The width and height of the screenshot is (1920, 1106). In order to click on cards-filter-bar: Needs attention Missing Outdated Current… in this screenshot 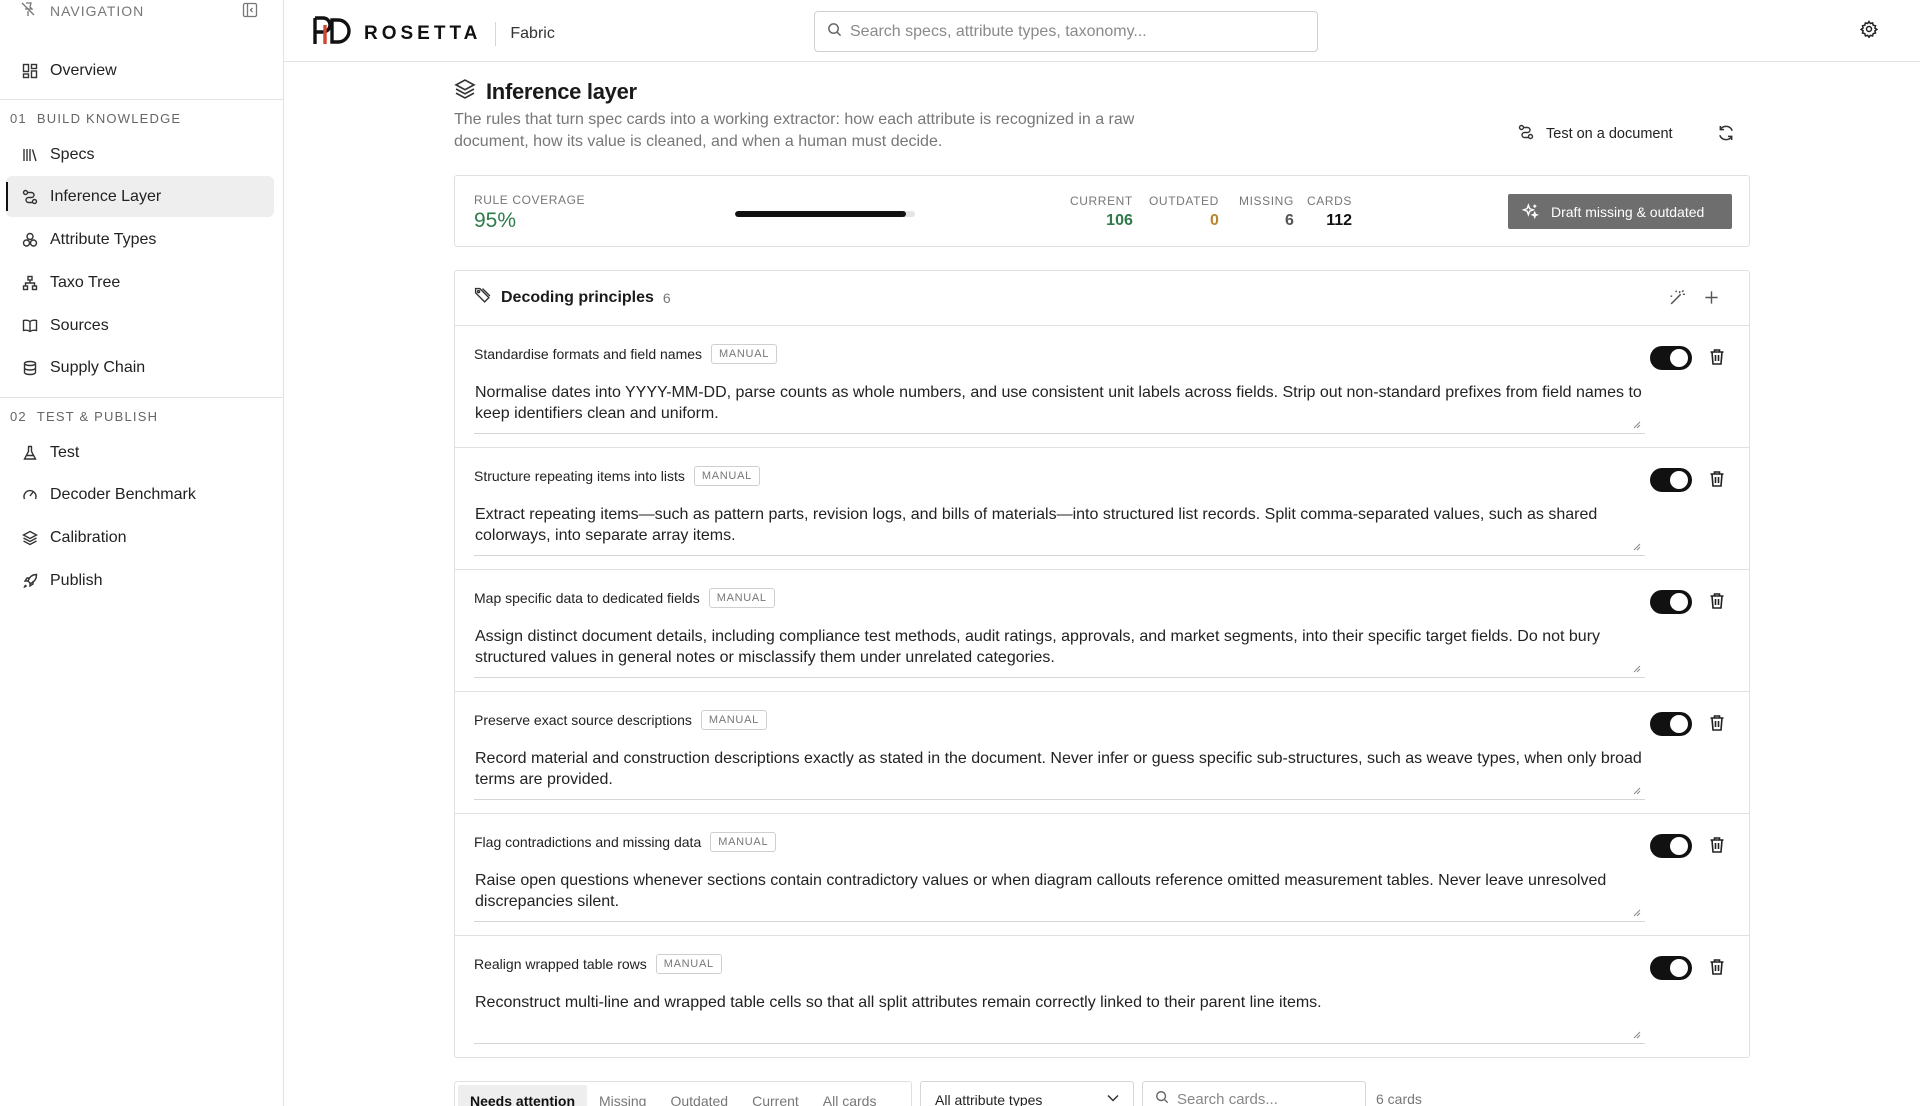, I will do `click(938, 1093)`.